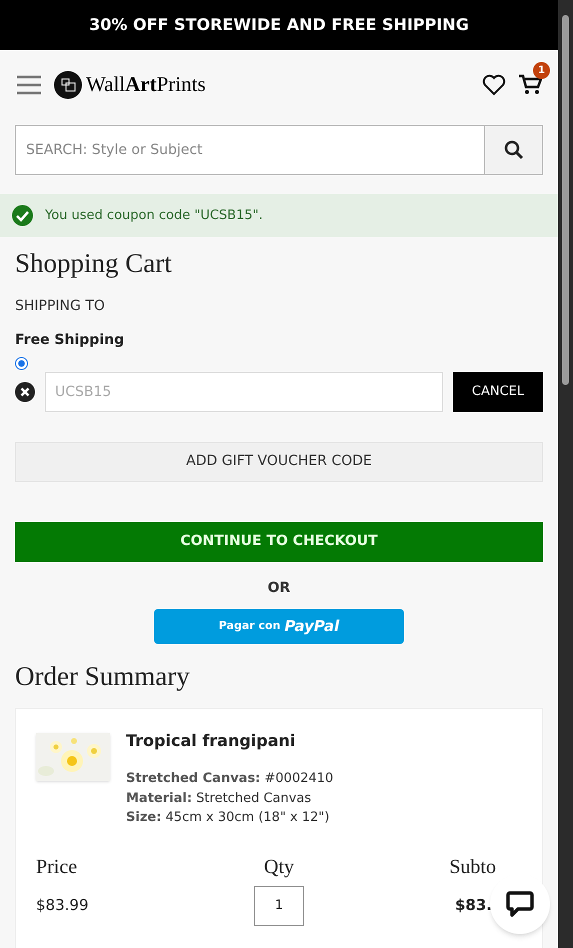 The height and width of the screenshot is (948, 573). I want to click on search-button, so click(513, 150).